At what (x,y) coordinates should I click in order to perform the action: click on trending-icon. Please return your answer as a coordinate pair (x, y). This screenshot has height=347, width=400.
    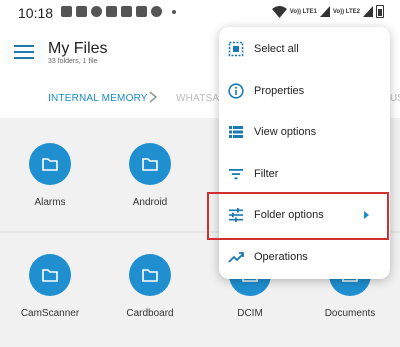
    Looking at the image, I should click on (236, 257).